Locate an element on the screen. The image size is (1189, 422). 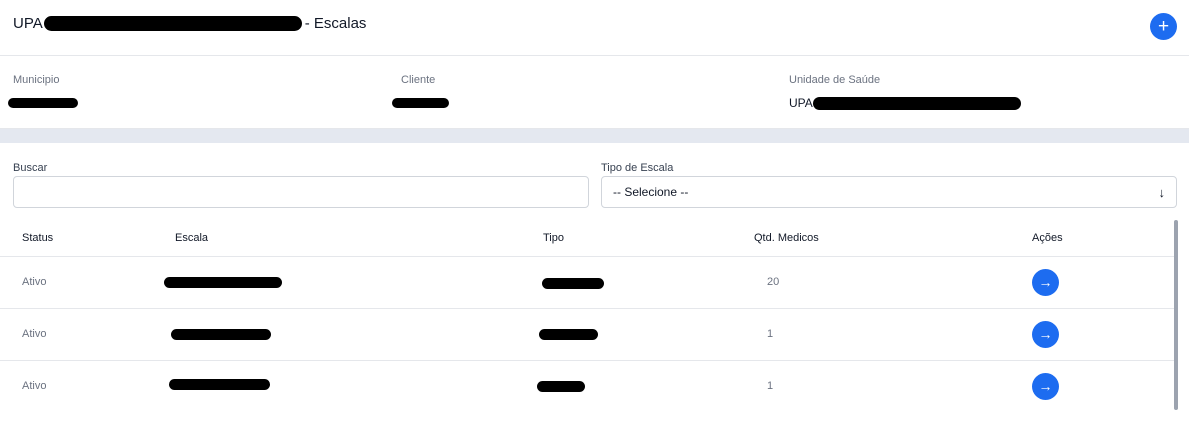
cliente-redaction is located at coordinates (420, 103).